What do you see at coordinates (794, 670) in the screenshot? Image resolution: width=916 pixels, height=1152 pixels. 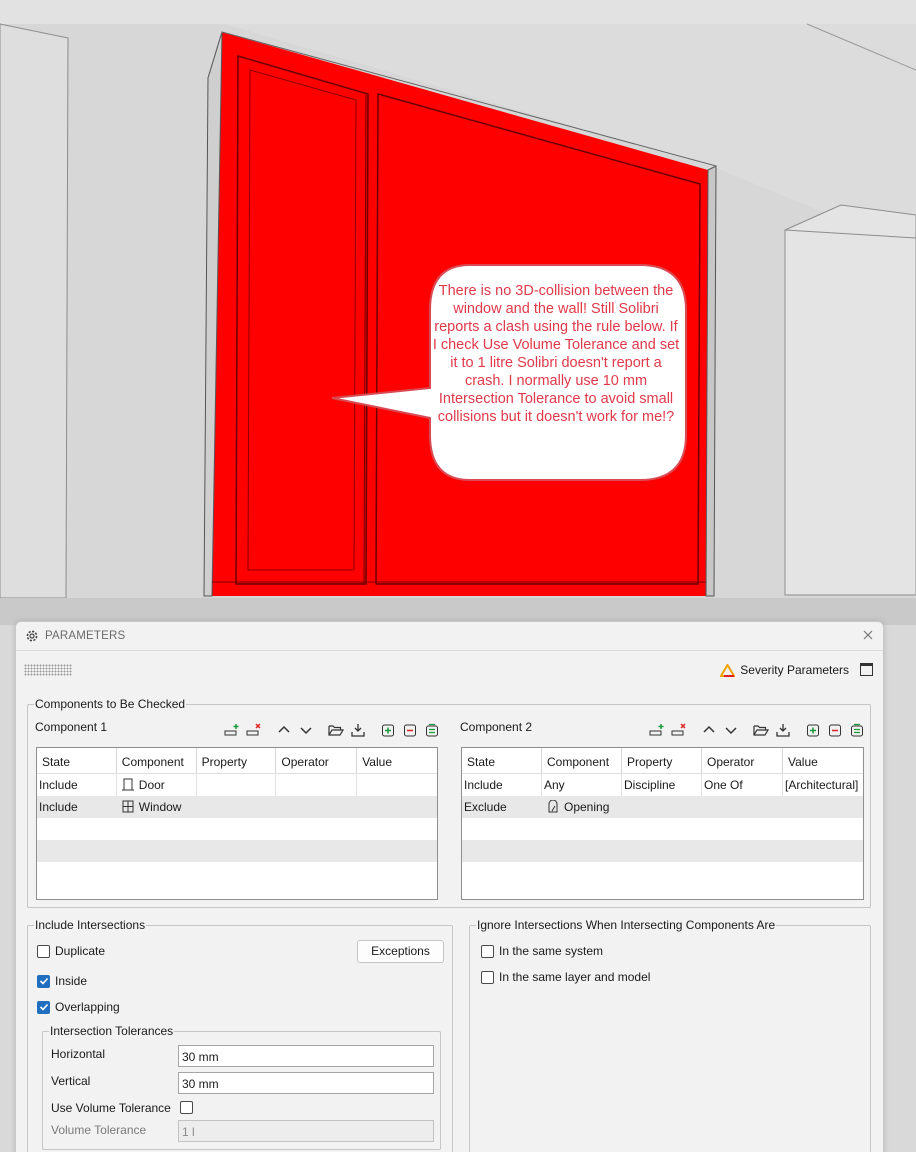 I see `severity-parameters-label: Severity Parameters` at bounding box center [794, 670].